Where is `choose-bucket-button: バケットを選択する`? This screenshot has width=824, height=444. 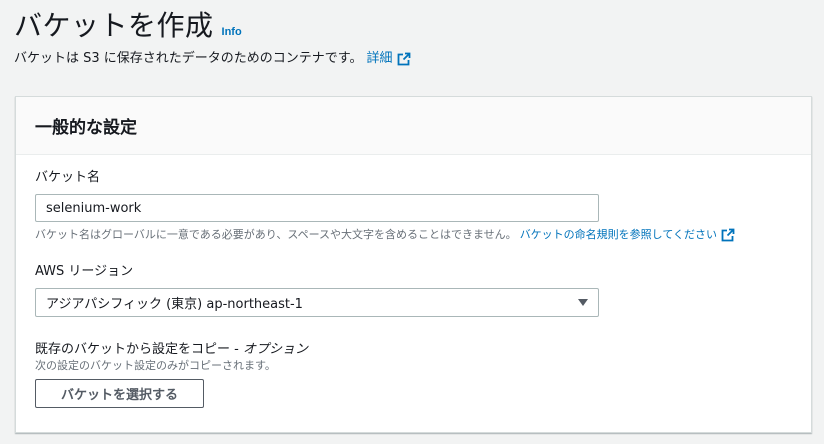
choose-bucket-button: バケットを選択する is located at coordinates (119, 393).